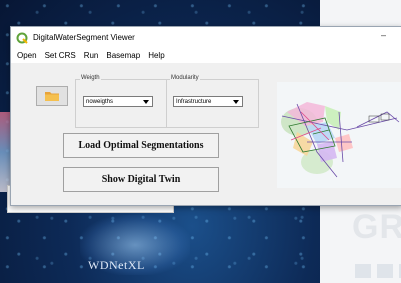  I want to click on weigth-dropdown: noweigths, so click(118, 101).